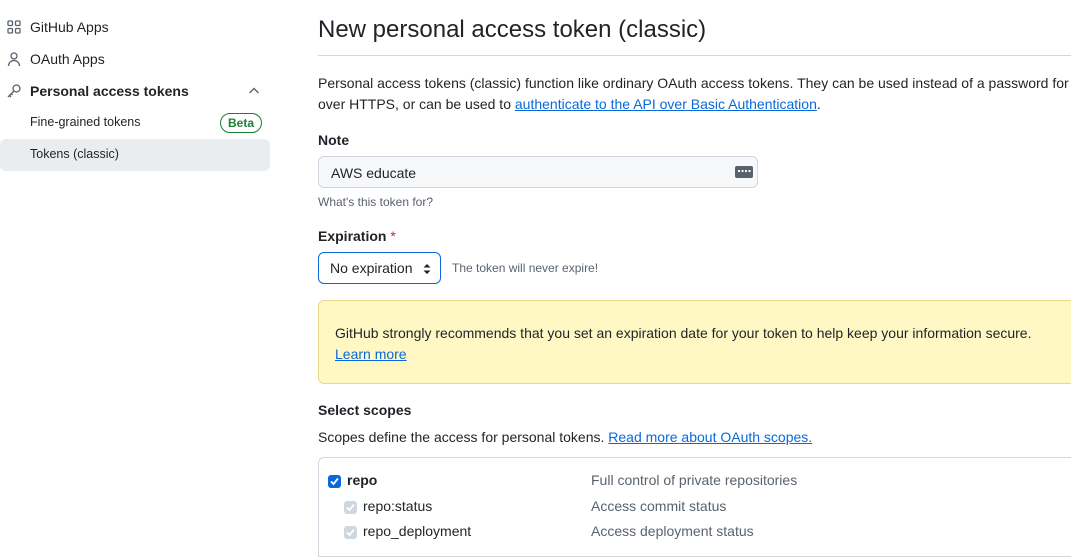  What do you see at coordinates (371, 354) in the screenshot?
I see `learn-more-link: Learn more` at bounding box center [371, 354].